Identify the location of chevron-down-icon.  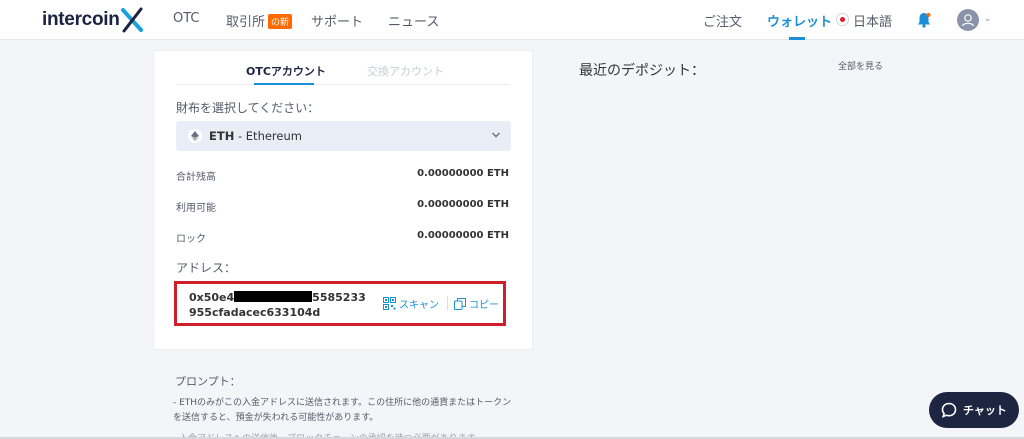
(496, 135).